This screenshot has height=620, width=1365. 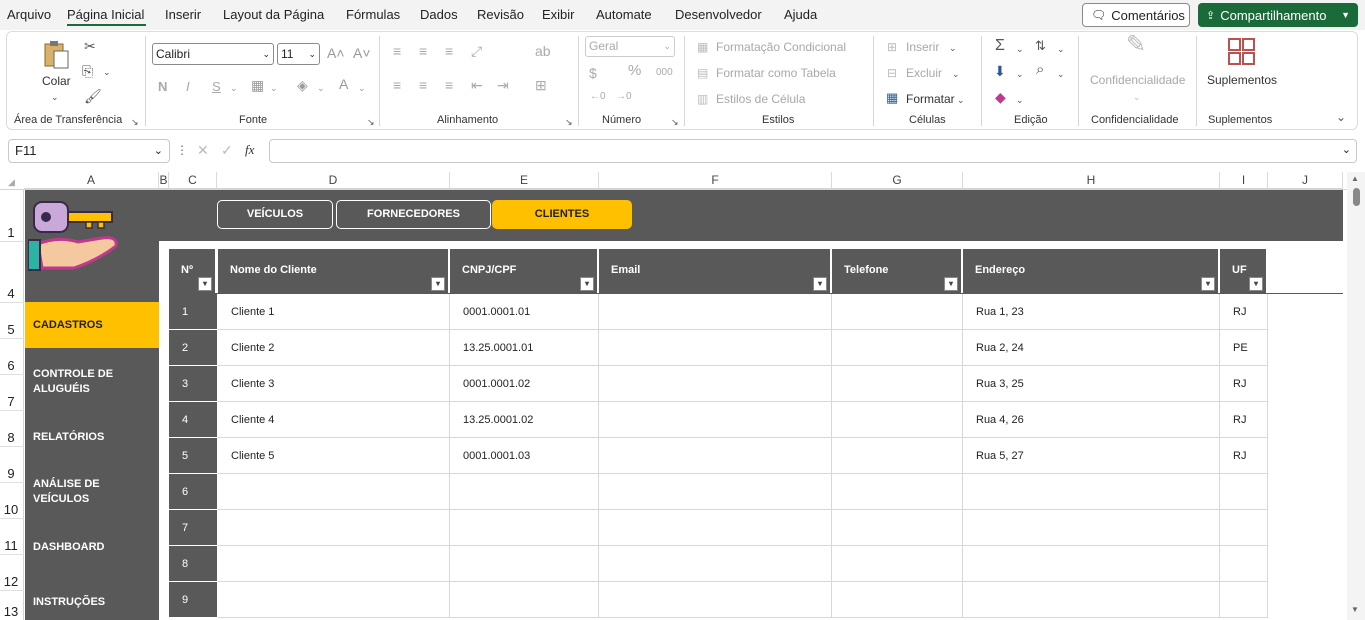 What do you see at coordinates (57, 55) in the screenshot?
I see `paste-icon` at bounding box center [57, 55].